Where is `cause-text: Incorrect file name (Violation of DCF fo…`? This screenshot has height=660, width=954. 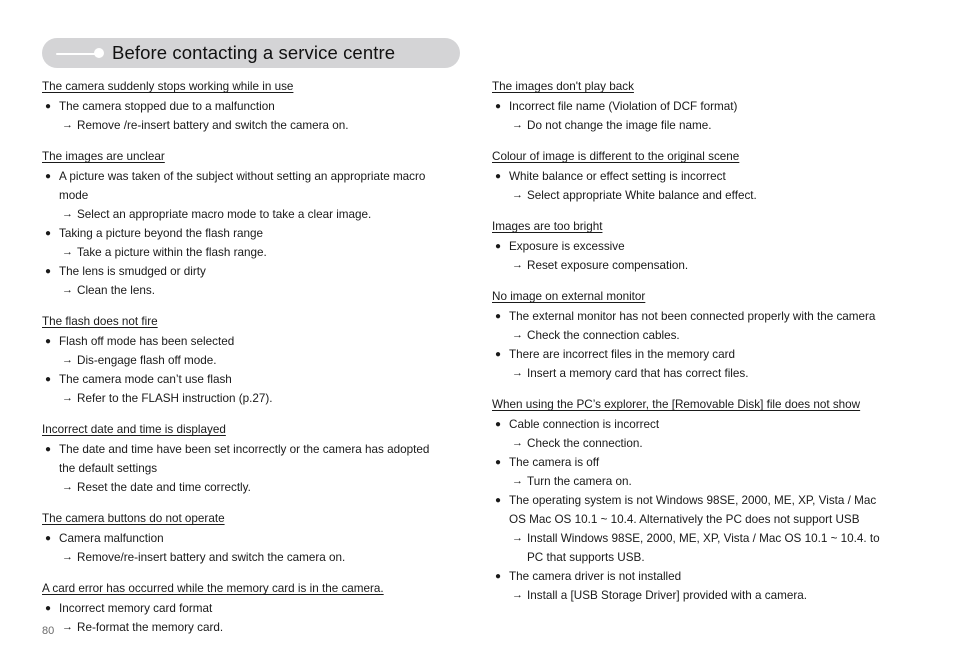 cause-text: Incorrect file name (Violation of DCF fo… is located at coordinates (623, 106).